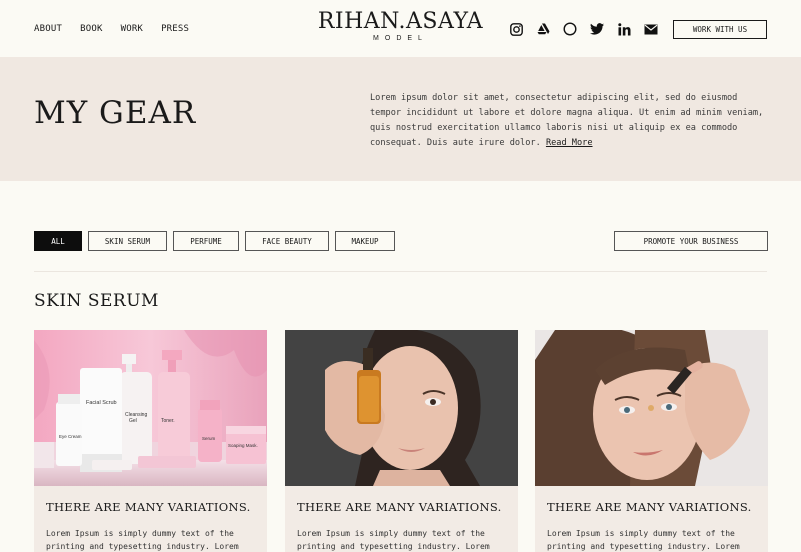 This screenshot has width=801, height=552. I want to click on filter-all: ALL, so click(58, 241).